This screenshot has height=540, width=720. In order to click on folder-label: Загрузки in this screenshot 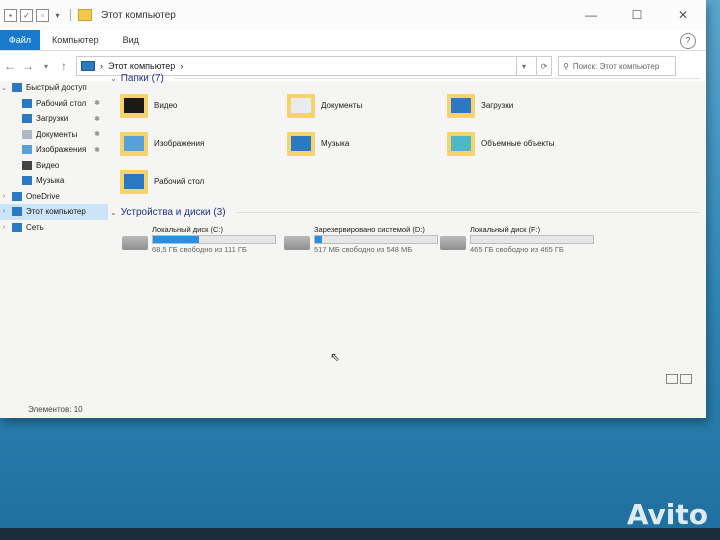, I will do `click(497, 105)`.